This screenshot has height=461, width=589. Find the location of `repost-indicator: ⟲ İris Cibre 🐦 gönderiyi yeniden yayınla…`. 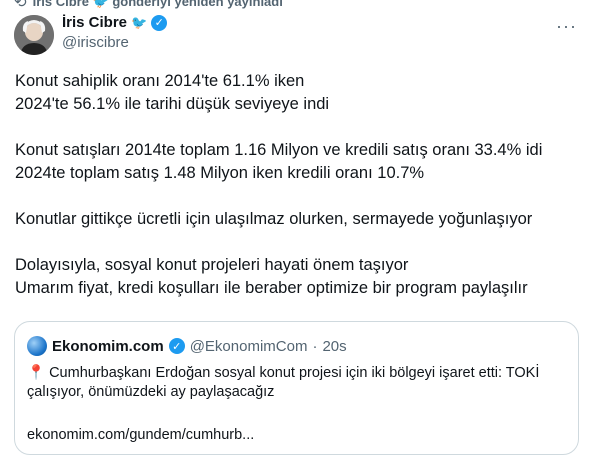

repost-indicator: ⟲ İris Cibre 🐦 gönderiyi yeniden yayınla… is located at coordinates (148, 5).